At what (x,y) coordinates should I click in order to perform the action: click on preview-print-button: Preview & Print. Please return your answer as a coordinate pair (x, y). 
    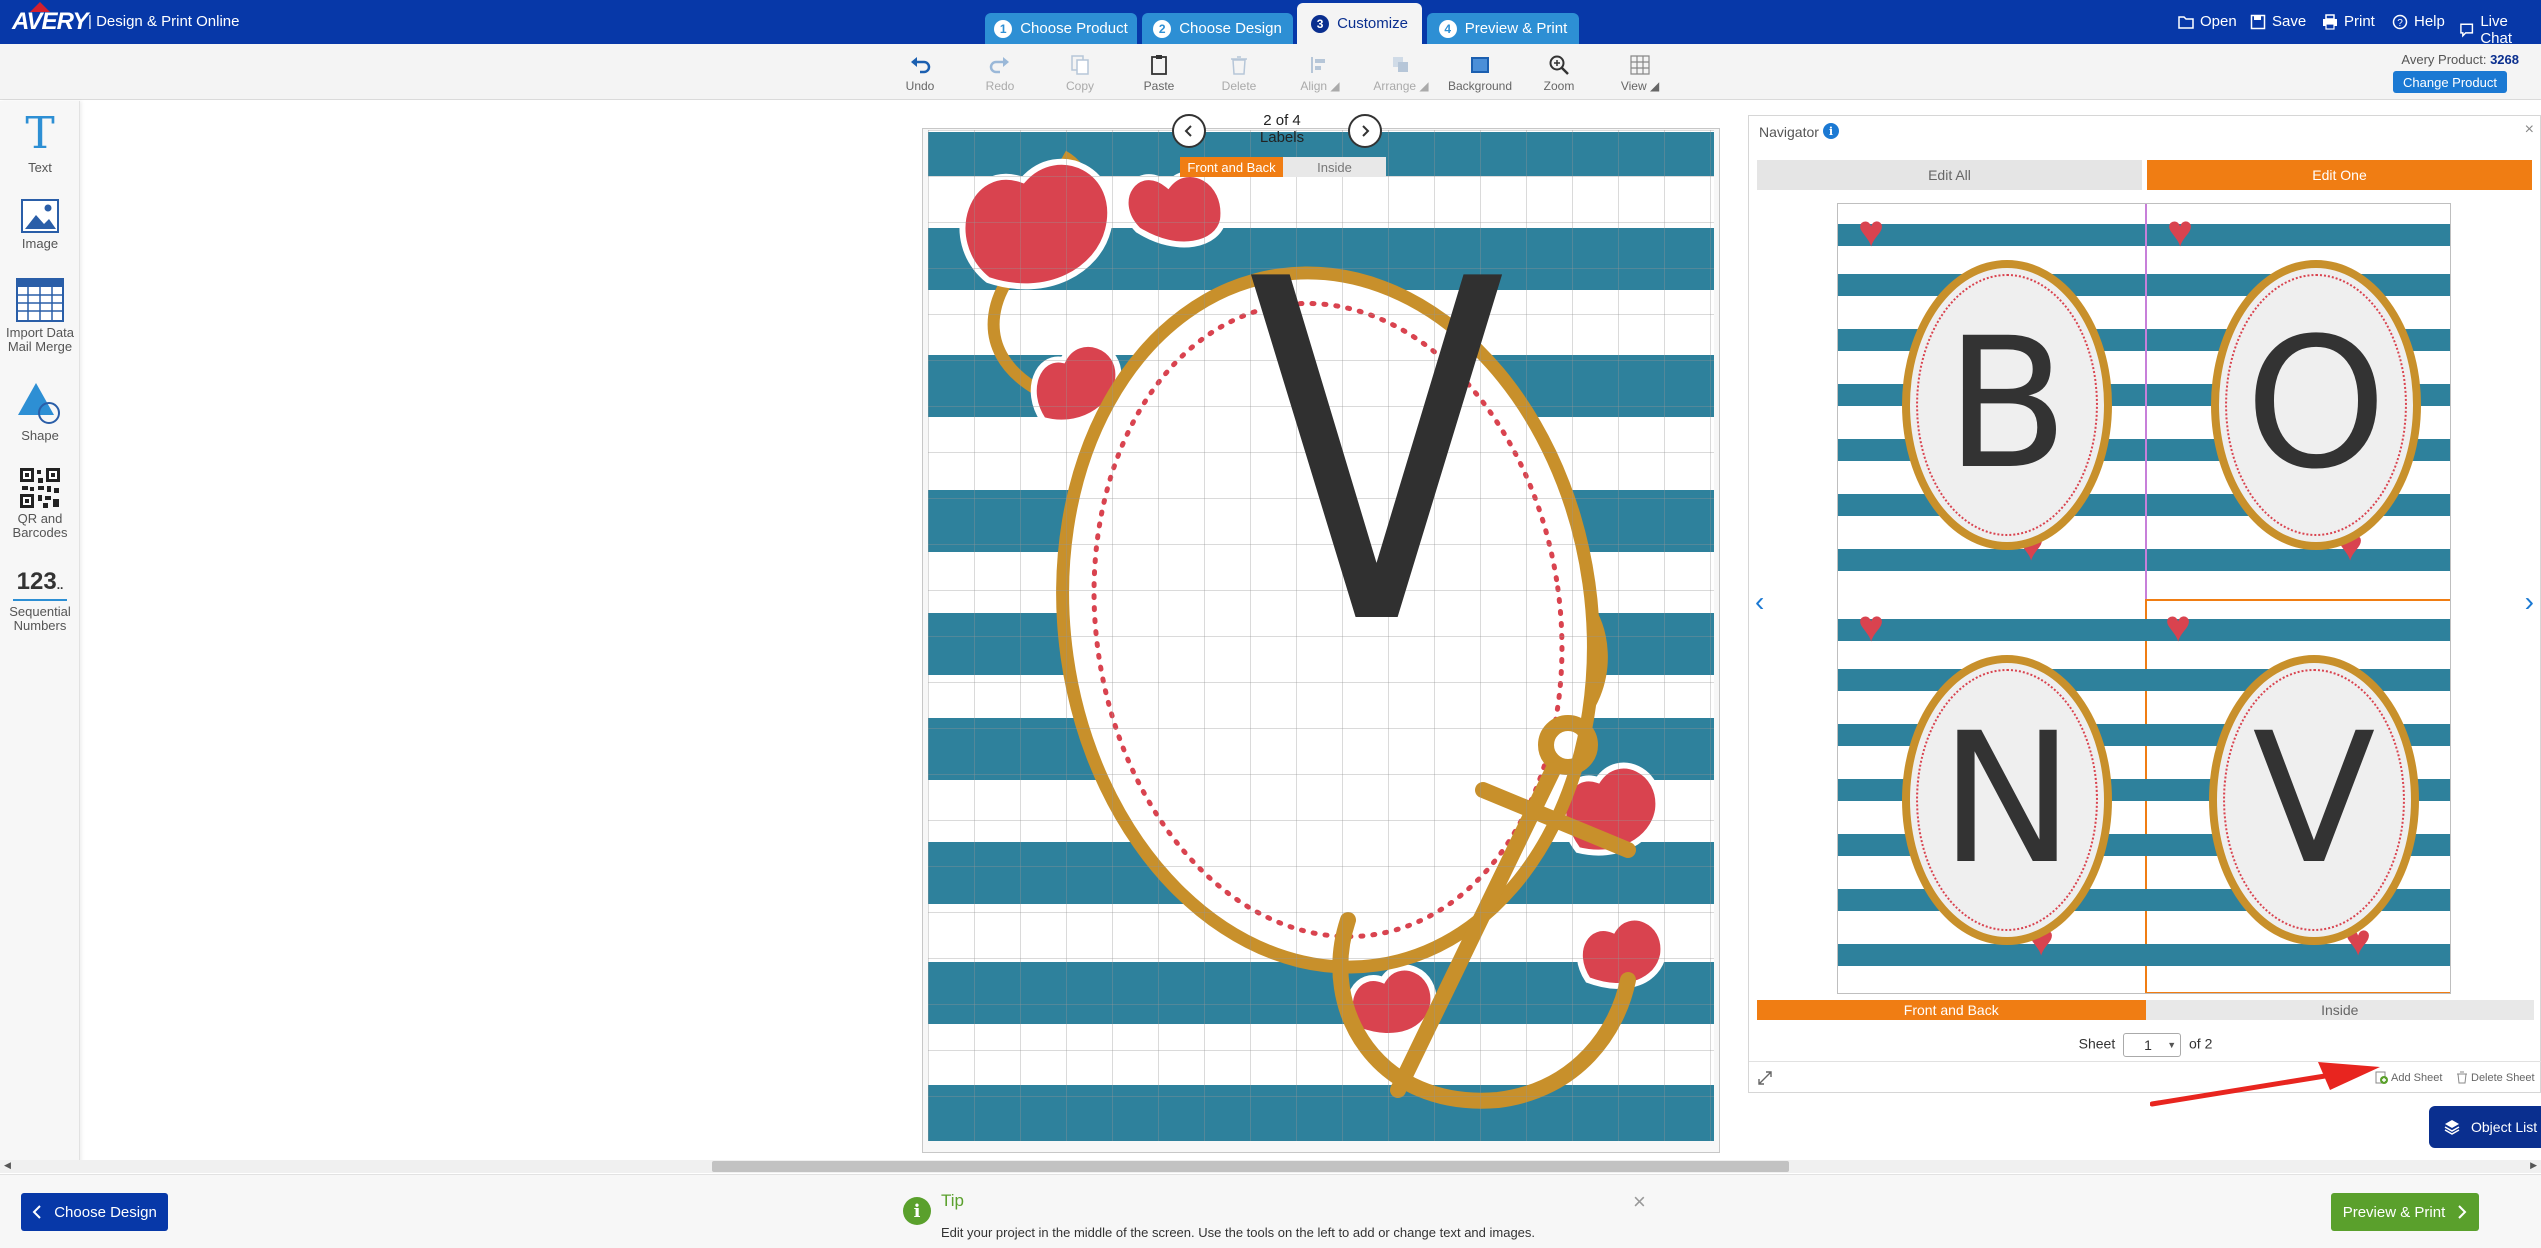
    Looking at the image, I should click on (2405, 1212).